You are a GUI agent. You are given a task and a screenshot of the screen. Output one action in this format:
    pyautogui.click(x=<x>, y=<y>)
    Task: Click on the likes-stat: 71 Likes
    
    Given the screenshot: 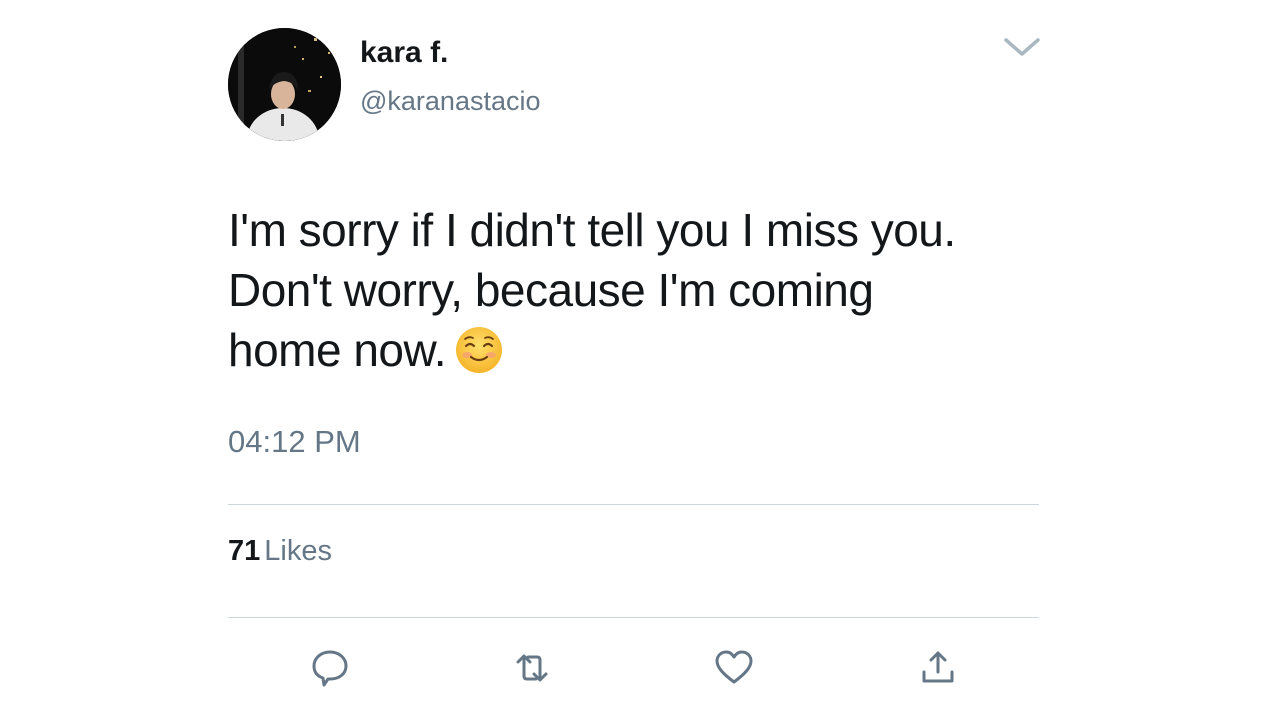 What is the action you would take?
    pyautogui.click(x=280, y=551)
    